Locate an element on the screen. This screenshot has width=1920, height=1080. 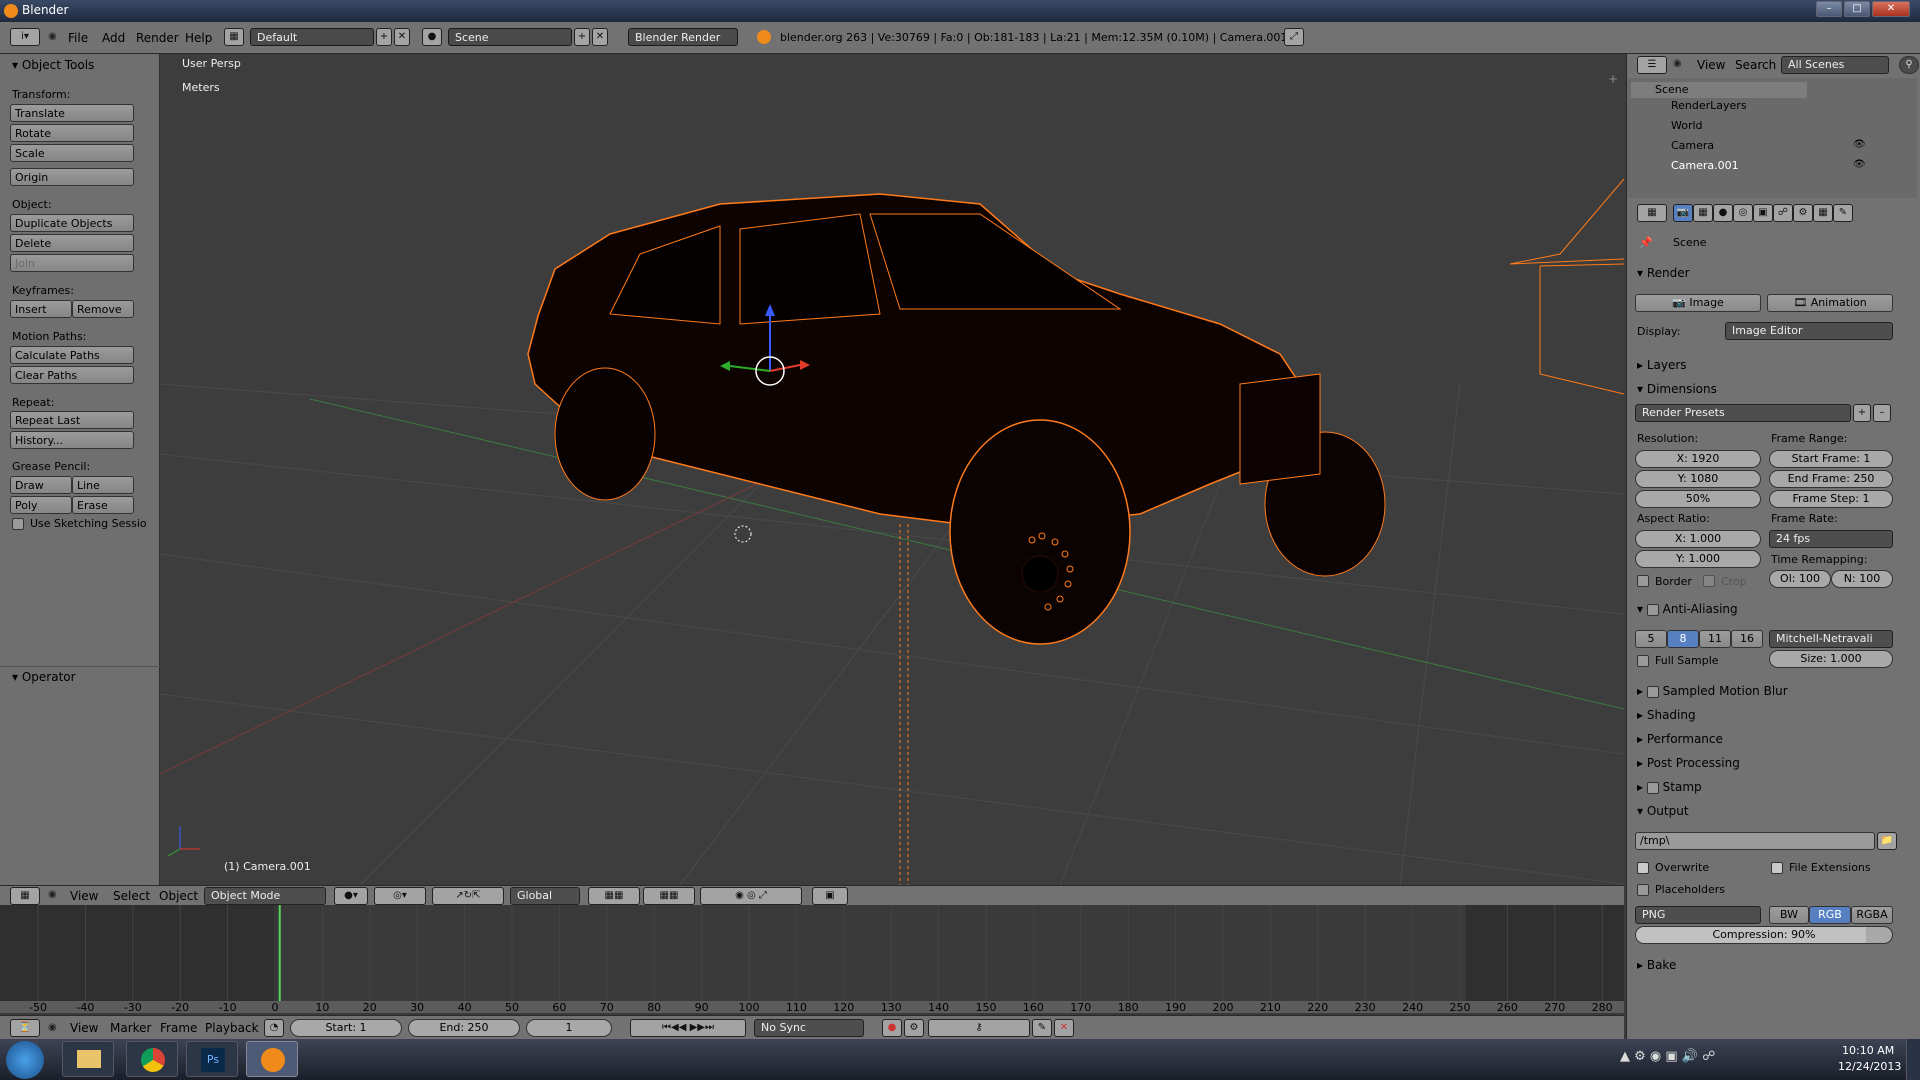
clear-paths-button: Clear Paths is located at coordinates (72, 375).